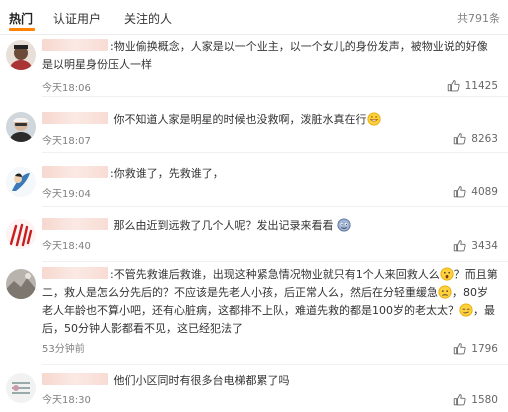  I want to click on like-count: 4089, so click(484, 191).